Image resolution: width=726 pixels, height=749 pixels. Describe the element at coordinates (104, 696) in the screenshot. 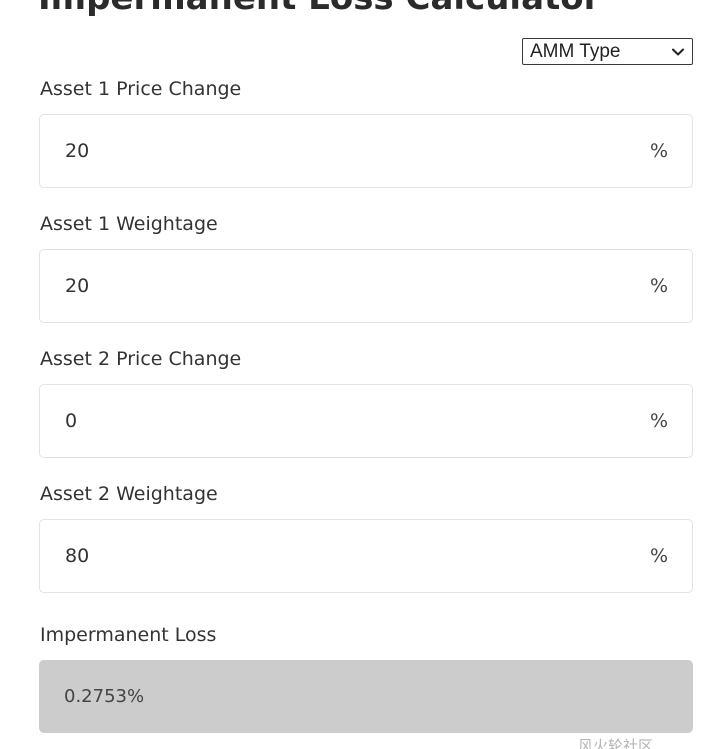

I see `impermanent-loss-value: 0.2753%` at that location.